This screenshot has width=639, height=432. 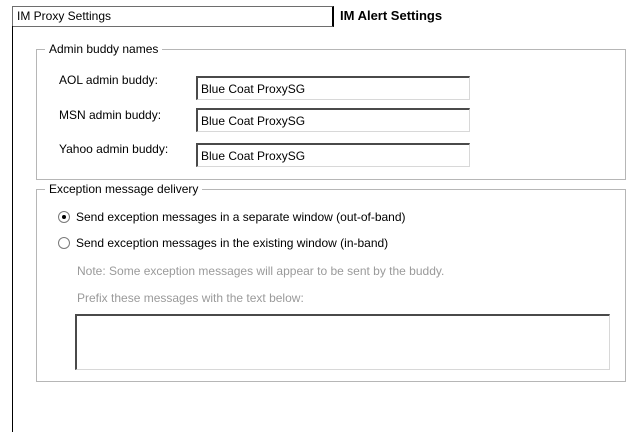 I want to click on aol-admin-buddy-input, so click(x=333, y=88).